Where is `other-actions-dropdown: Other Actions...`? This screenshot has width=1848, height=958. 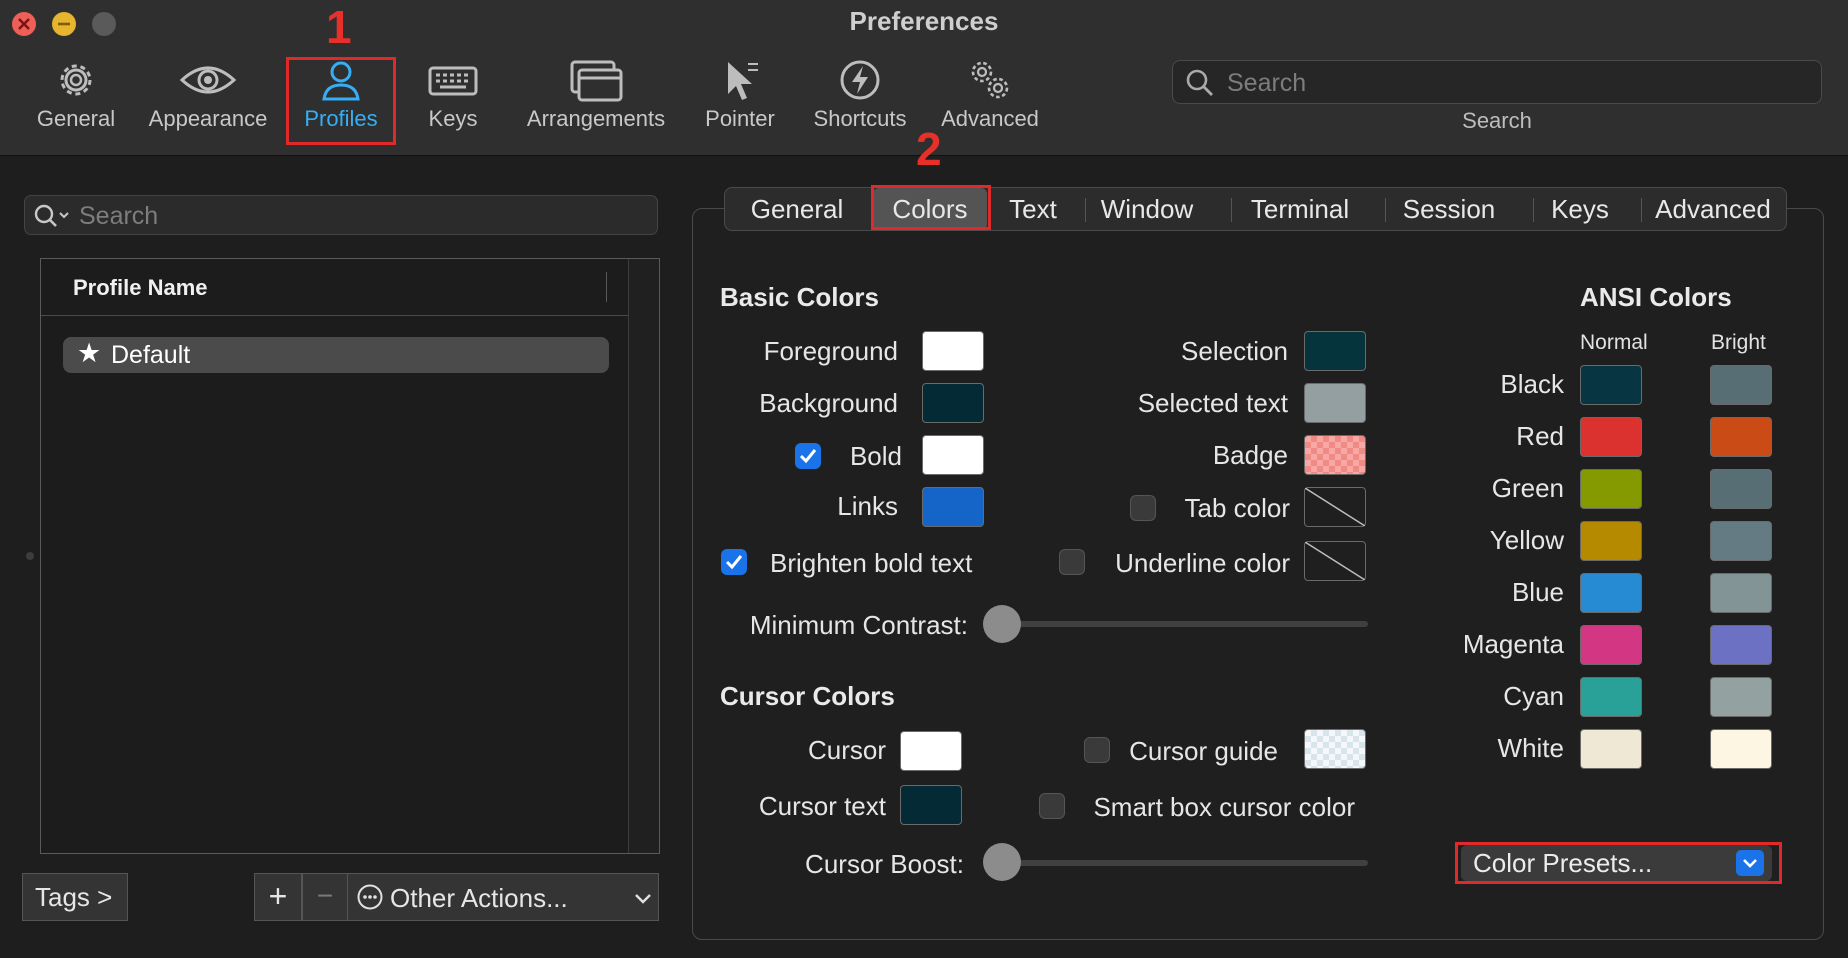 other-actions-dropdown: Other Actions... is located at coordinates (503, 897).